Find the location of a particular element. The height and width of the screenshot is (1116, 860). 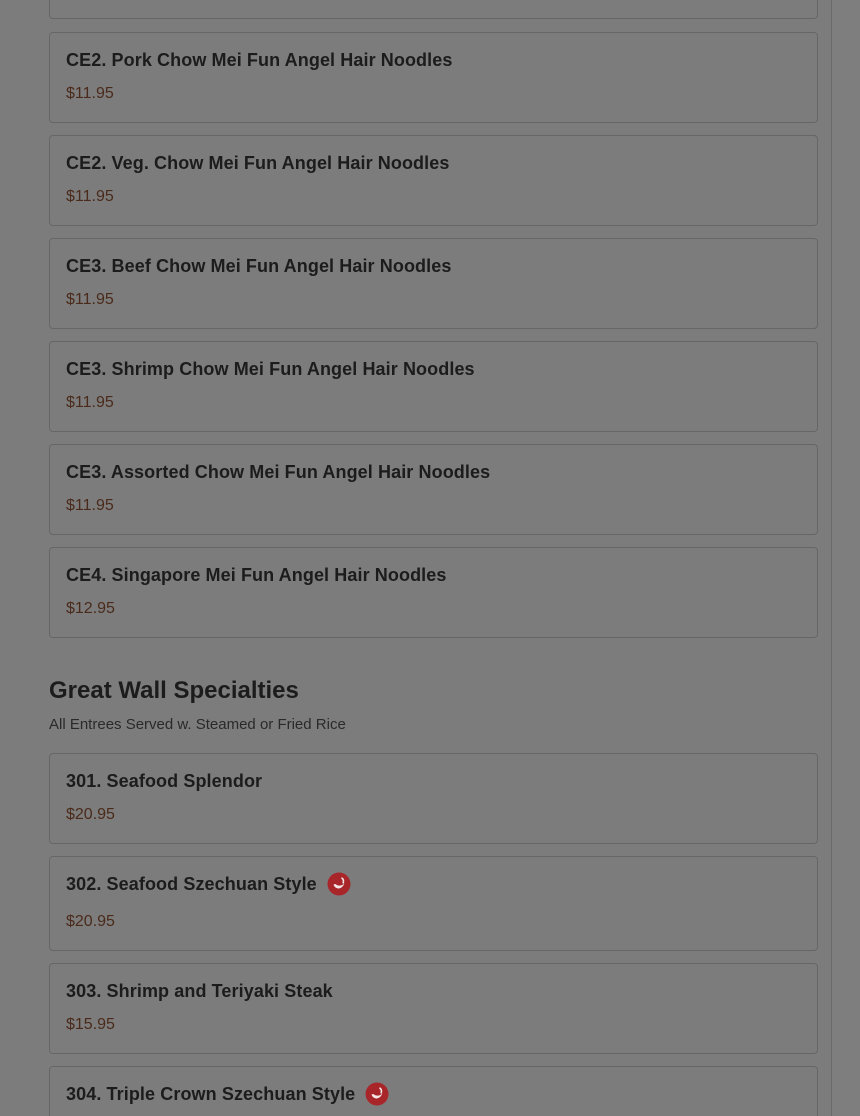

menu-item-title-row: 304. Triple Crown Szechuan Style is located at coordinates (227, 1094).